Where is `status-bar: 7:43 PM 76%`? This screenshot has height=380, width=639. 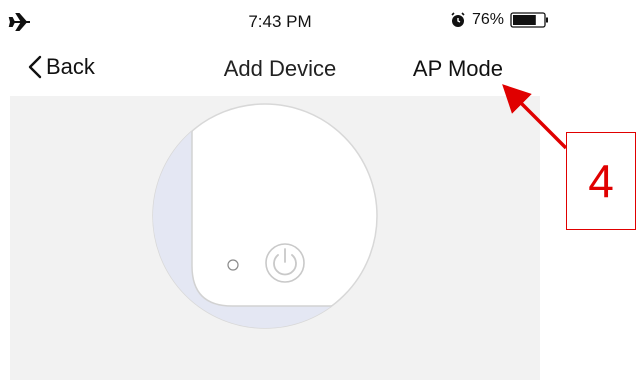 status-bar: 7:43 PM 76% is located at coordinates (280, 22).